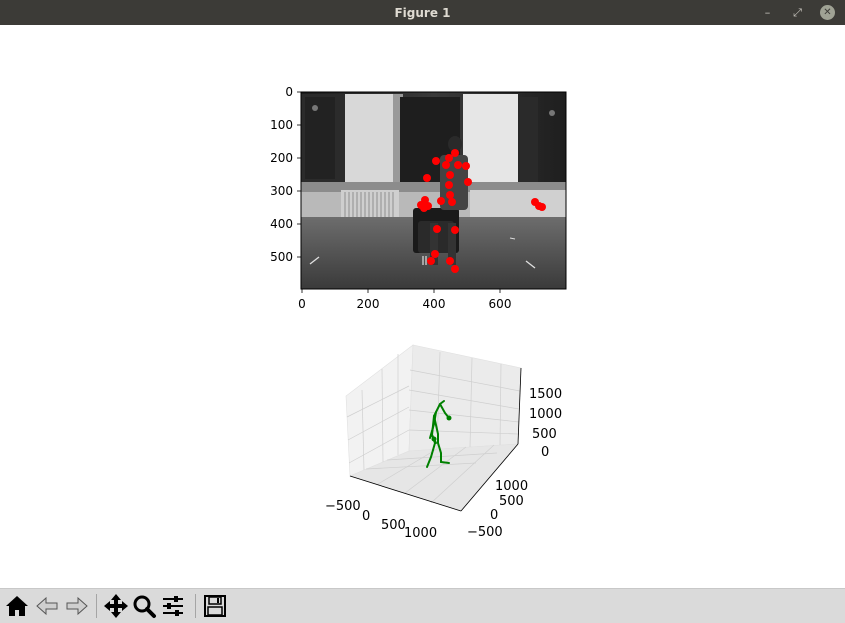  I want to click on save-button, so click(215, 606).